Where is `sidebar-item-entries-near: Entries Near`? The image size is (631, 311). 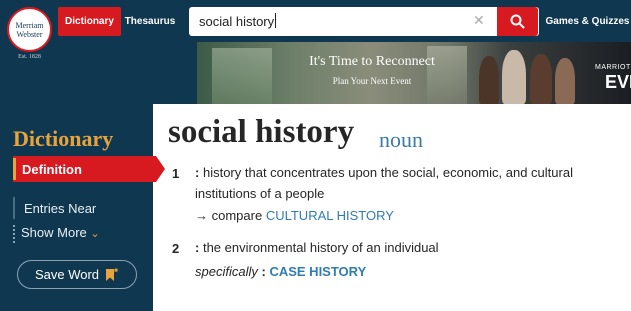 sidebar-item-entries-near: Entries Near is located at coordinates (60, 208).